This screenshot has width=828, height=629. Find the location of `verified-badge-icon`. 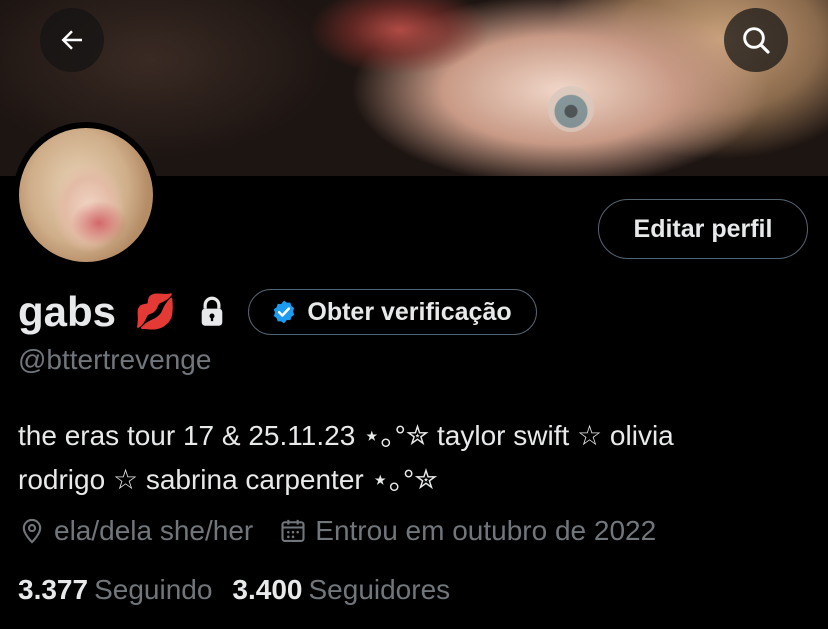

verified-badge-icon is located at coordinates (284, 312).